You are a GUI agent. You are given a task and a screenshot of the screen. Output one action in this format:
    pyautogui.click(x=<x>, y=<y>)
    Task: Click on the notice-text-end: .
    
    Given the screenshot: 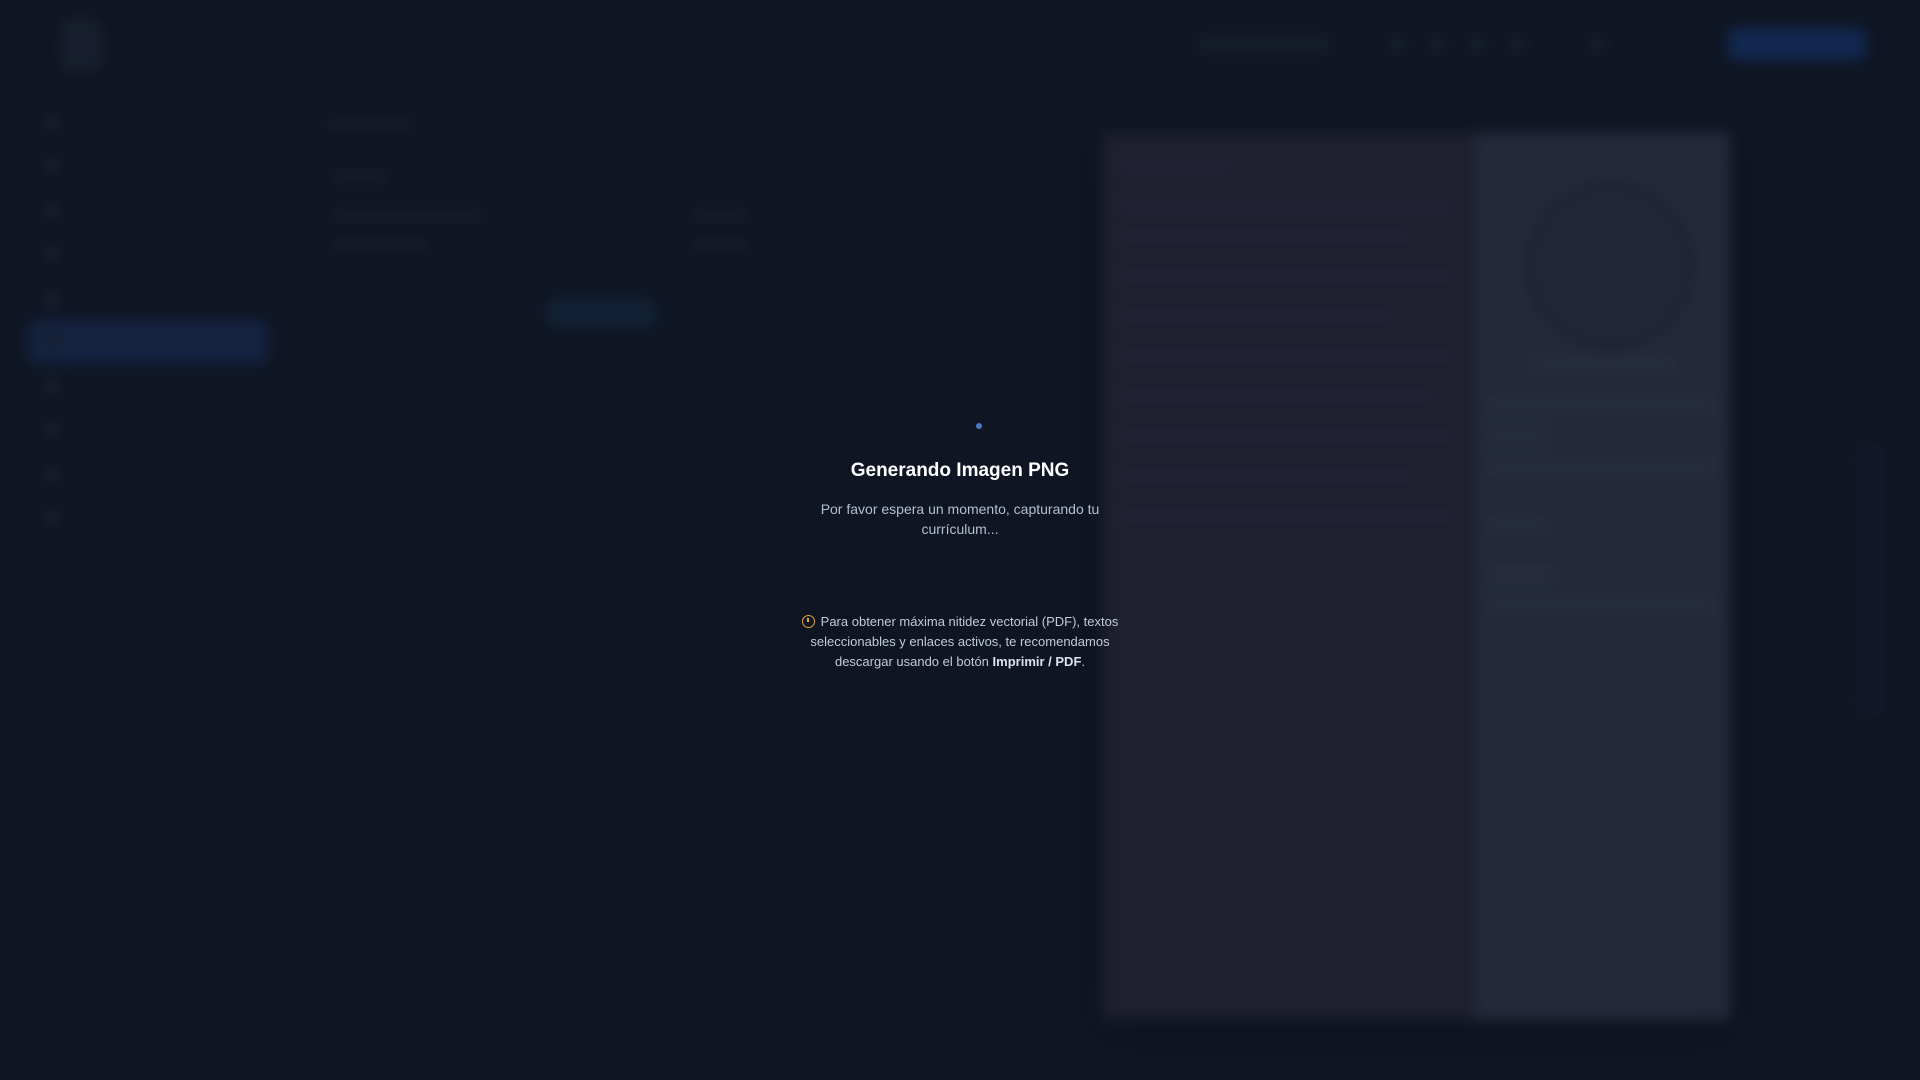 What is the action you would take?
    pyautogui.click(x=1083, y=661)
    